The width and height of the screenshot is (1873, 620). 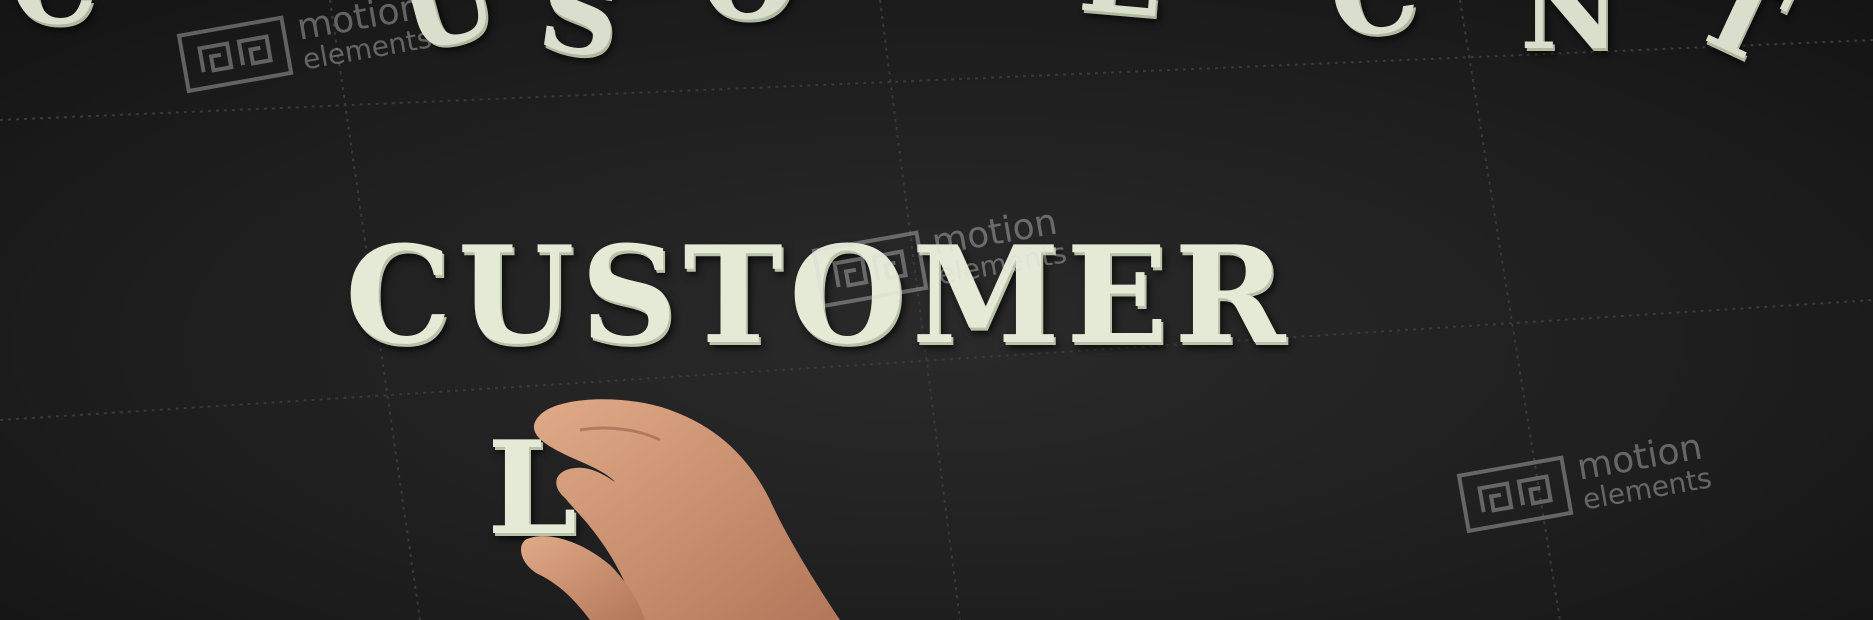 What do you see at coordinates (1122, 21) in the screenshot?
I see `scattered-letter: E` at bounding box center [1122, 21].